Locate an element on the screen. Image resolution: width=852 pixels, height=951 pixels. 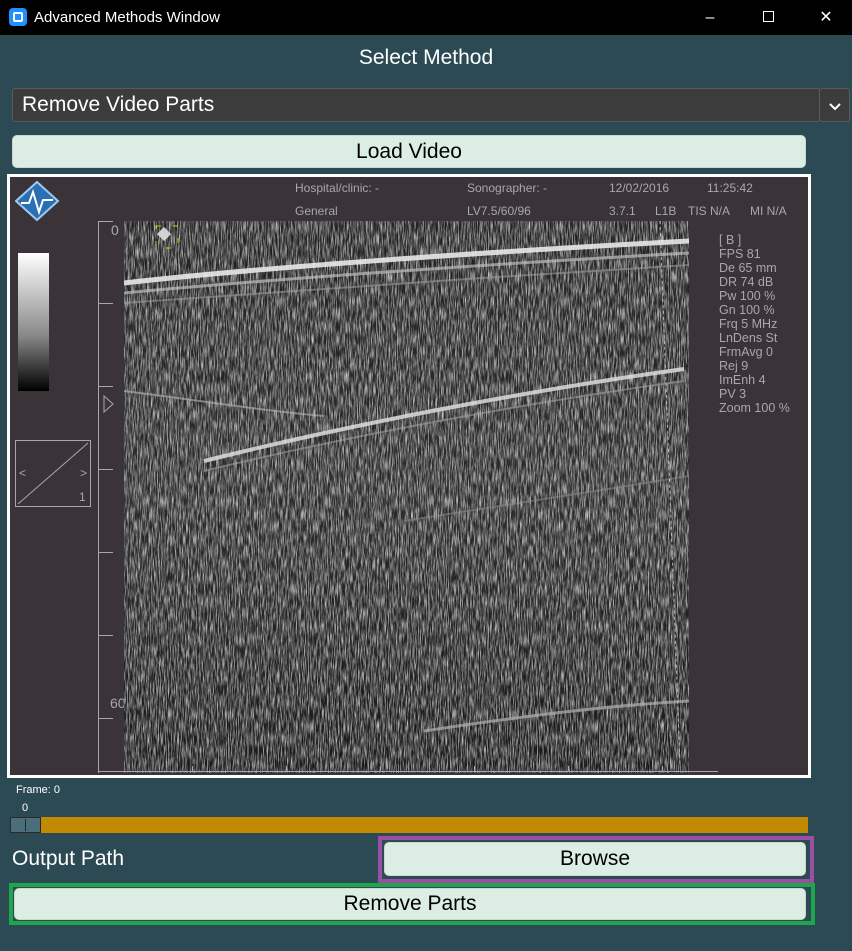
preset-info: General is located at coordinates (316, 211).